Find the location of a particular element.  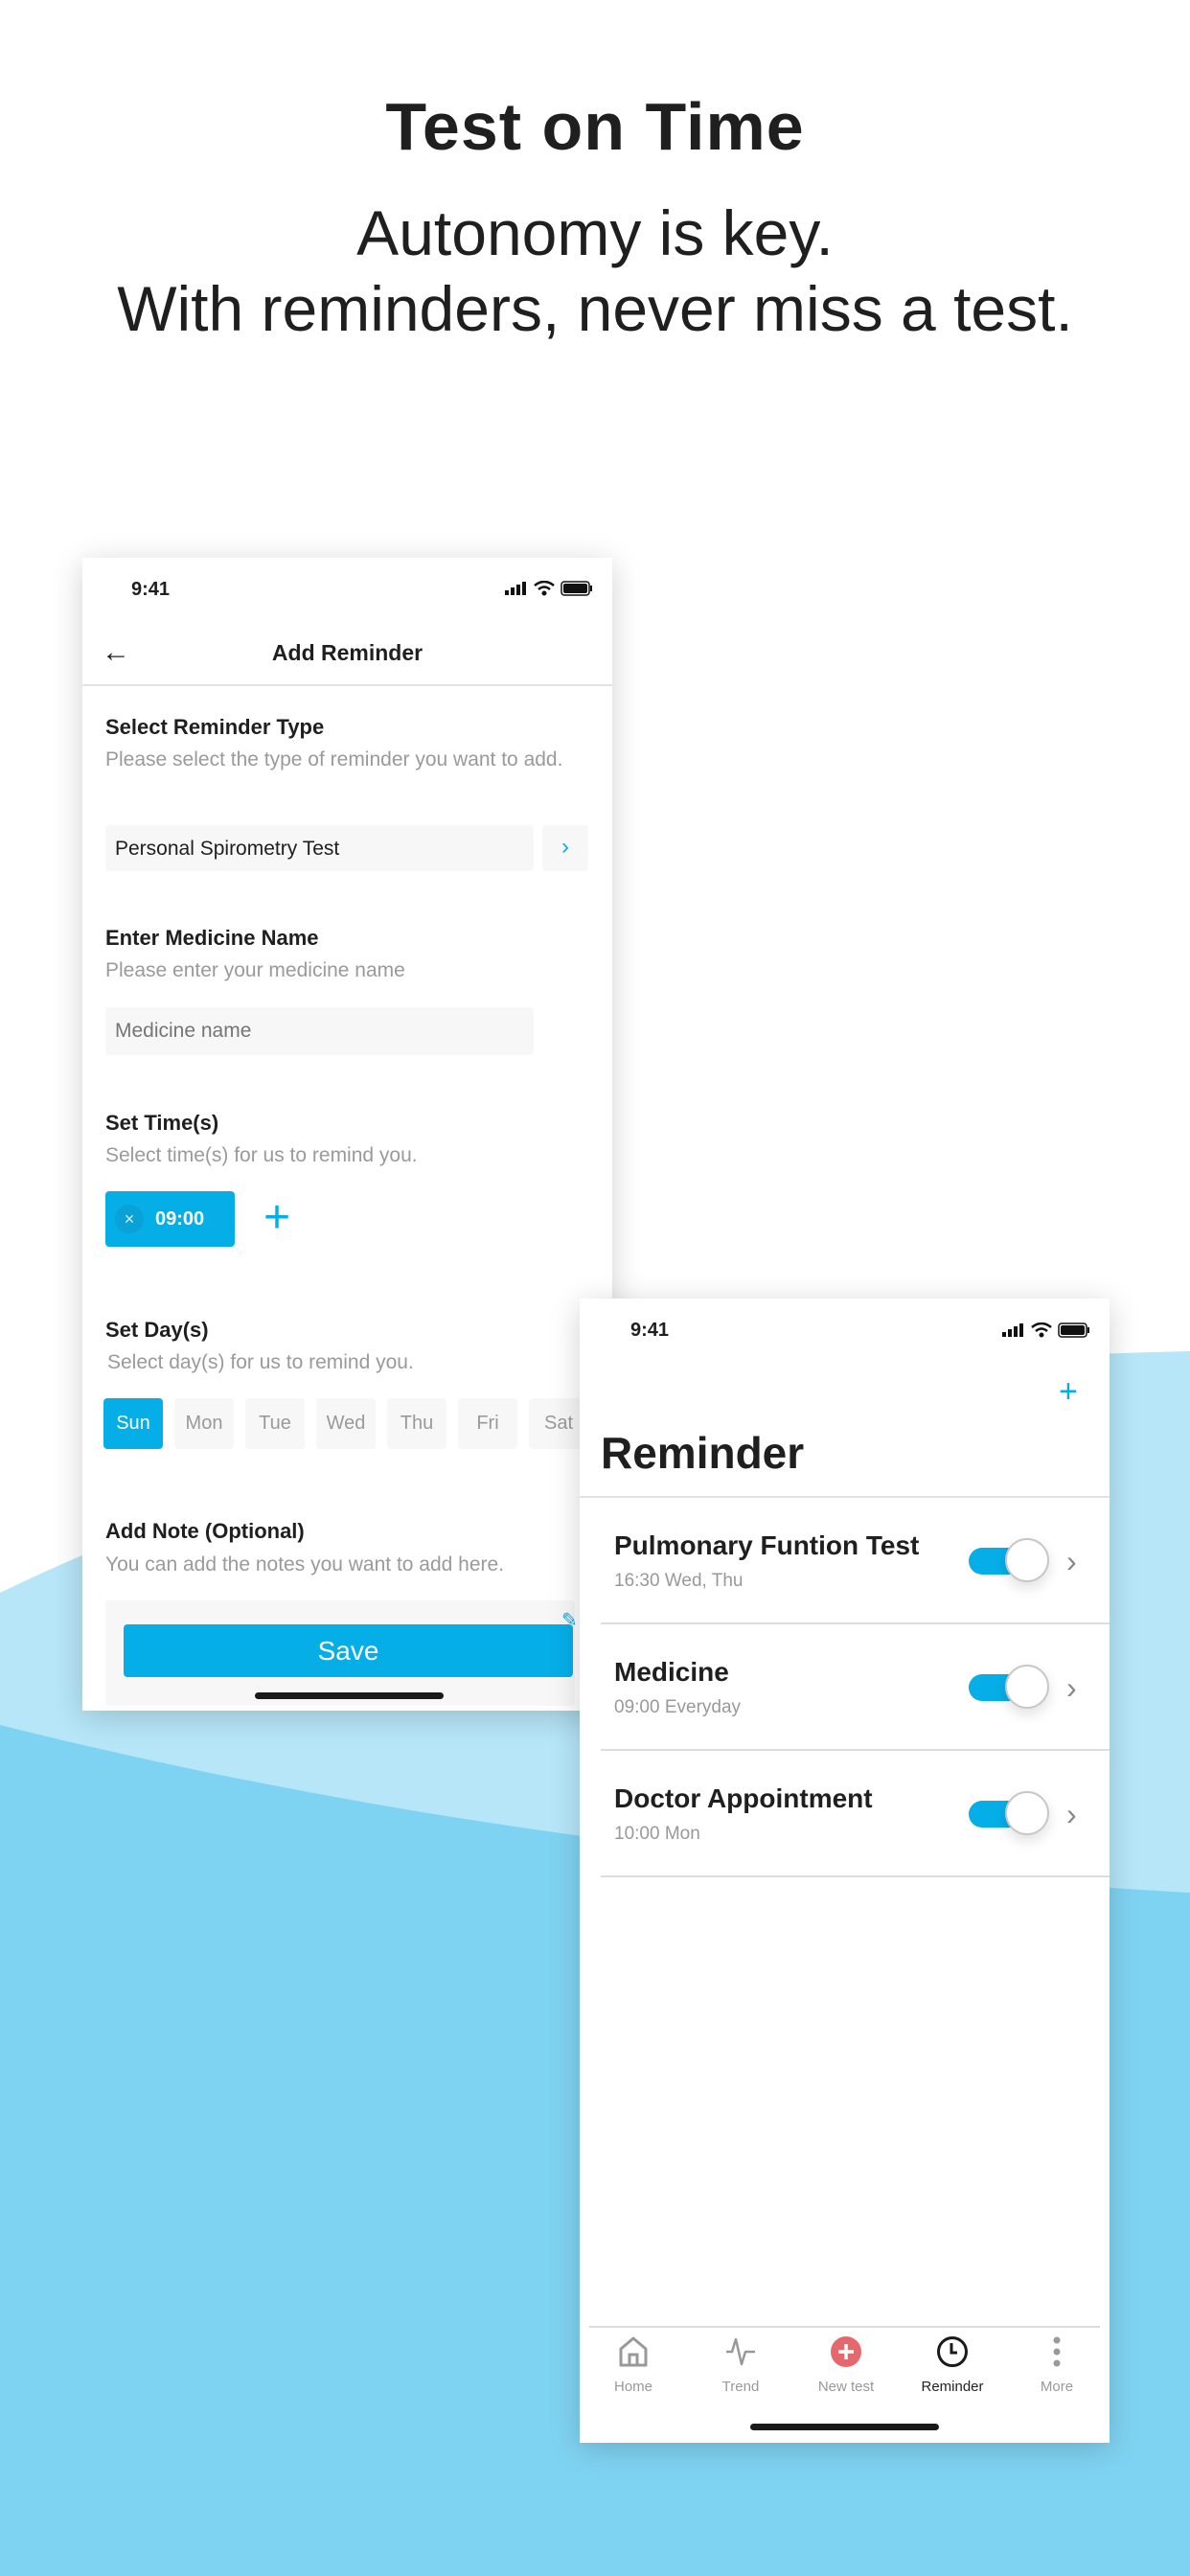

save-button: Save is located at coordinates (349, 1650).